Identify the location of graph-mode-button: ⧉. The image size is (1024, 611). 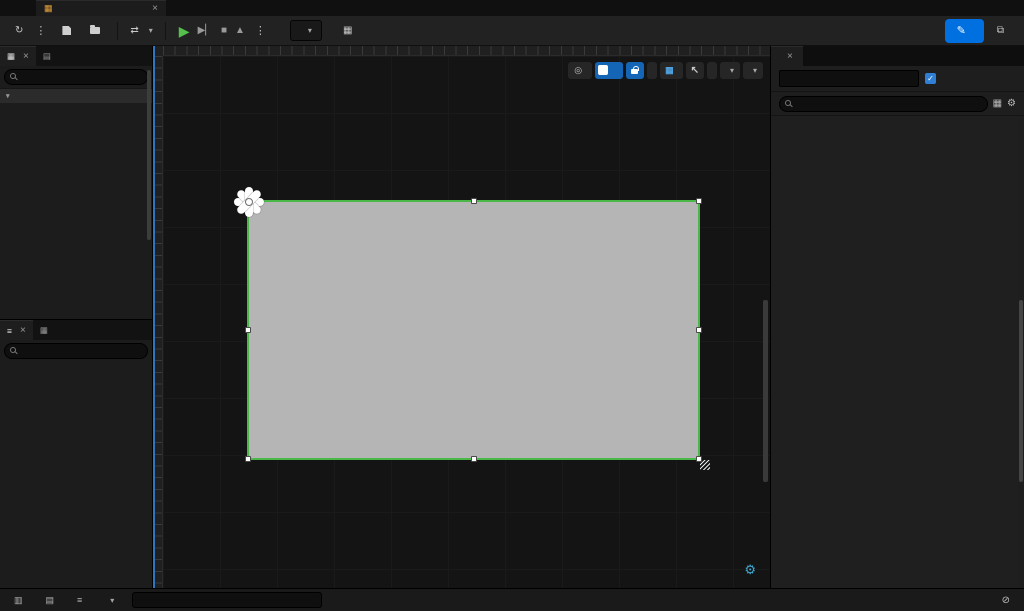
(1003, 31).